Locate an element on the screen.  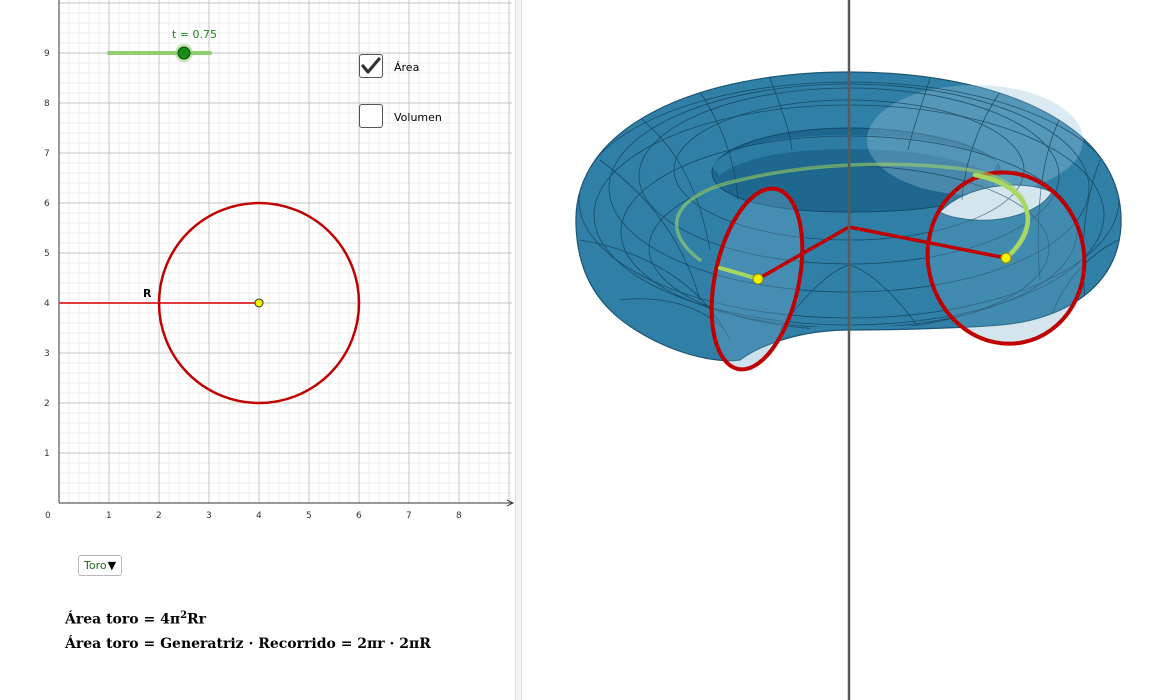
y-tick-label: 7 is located at coordinates (47, 154).